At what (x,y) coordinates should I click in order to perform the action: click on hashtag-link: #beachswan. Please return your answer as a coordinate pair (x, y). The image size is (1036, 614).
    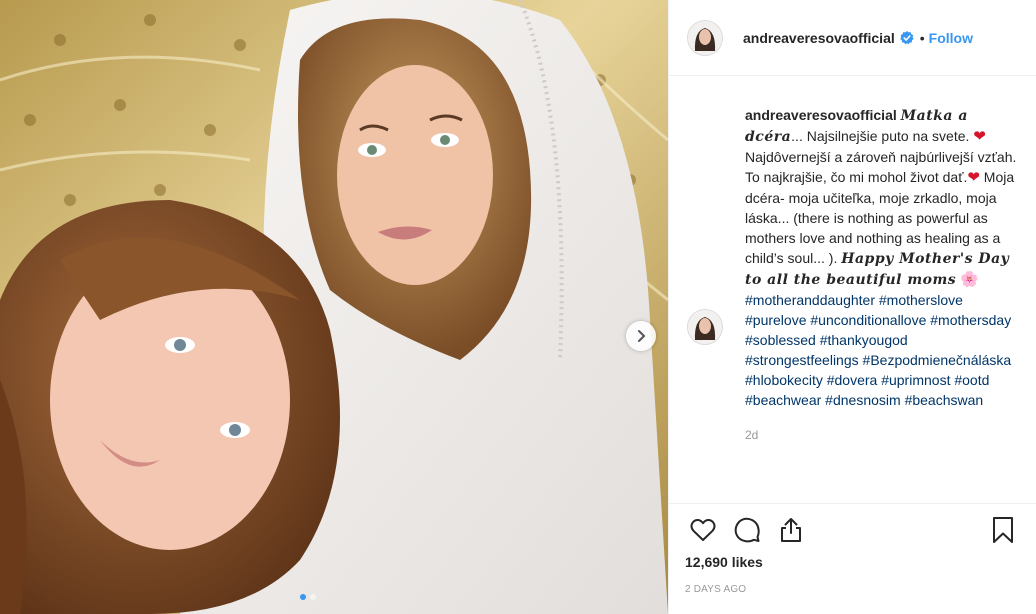
    Looking at the image, I should click on (944, 400).